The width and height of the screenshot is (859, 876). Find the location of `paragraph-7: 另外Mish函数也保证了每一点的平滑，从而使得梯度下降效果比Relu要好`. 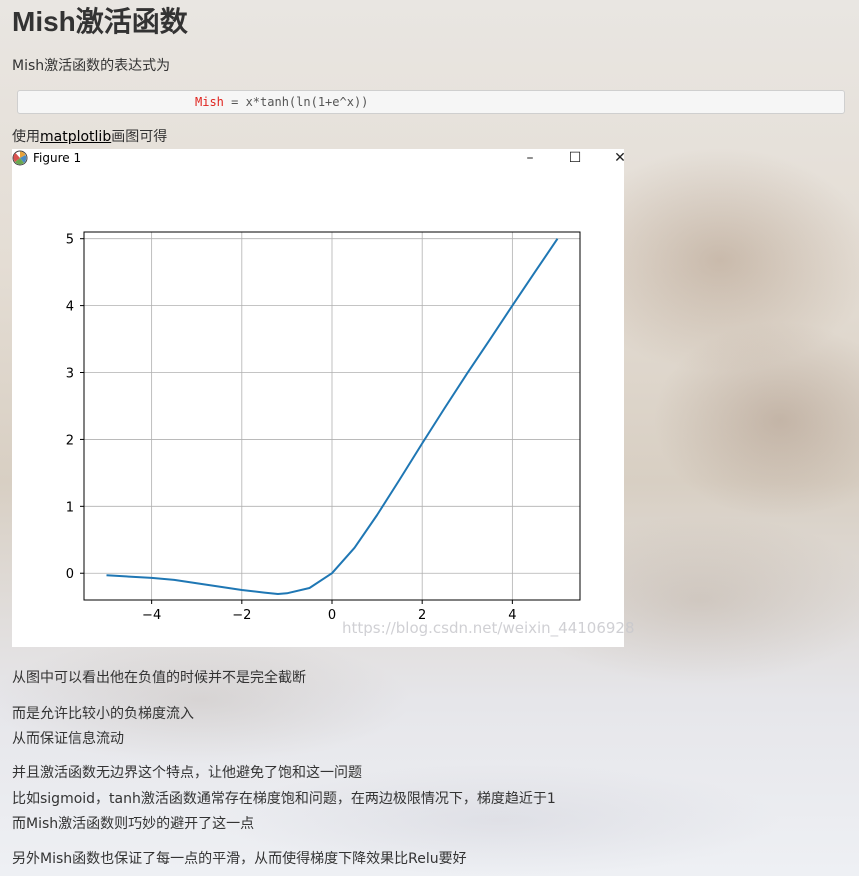

paragraph-7: 另外Mish函数也保证了每一点的平滑，从而使得梯度下降效果比Relu要好 is located at coordinates (239, 859).